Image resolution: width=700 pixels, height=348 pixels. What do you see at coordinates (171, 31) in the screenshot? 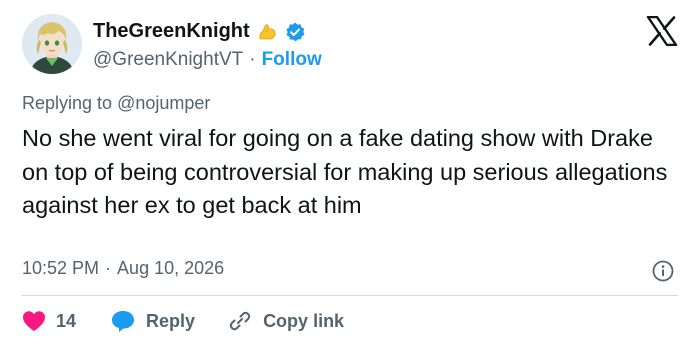
I see `author-display-name: TheGreenKnight` at bounding box center [171, 31].